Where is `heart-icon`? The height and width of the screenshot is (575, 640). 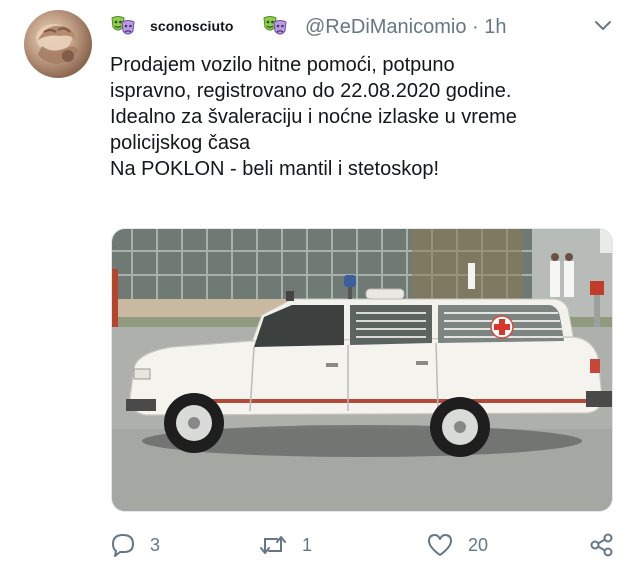
heart-icon is located at coordinates (440, 545).